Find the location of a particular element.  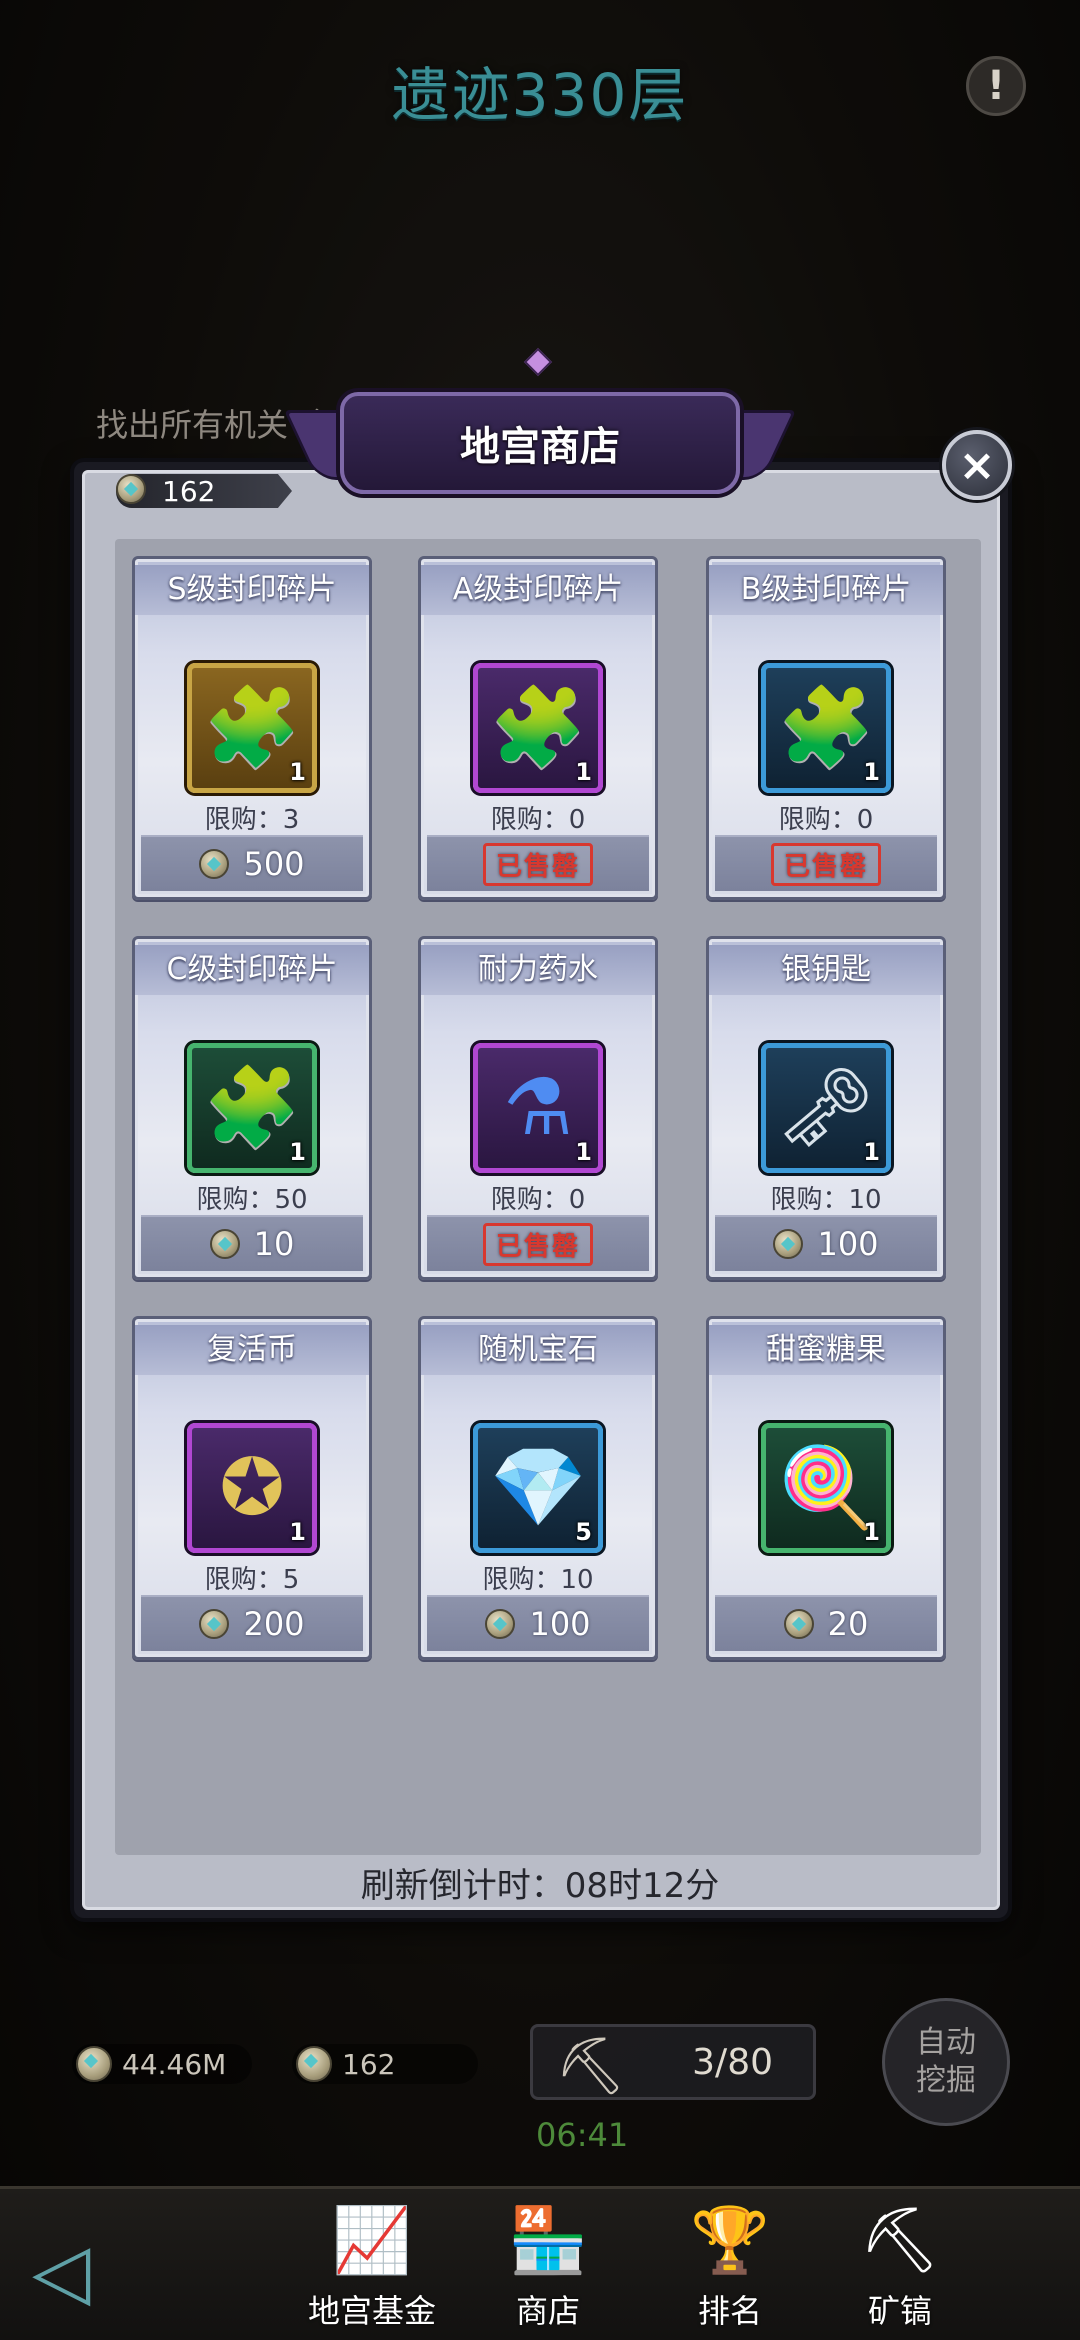

fund-icon: 📈 is located at coordinates (372, 2241).